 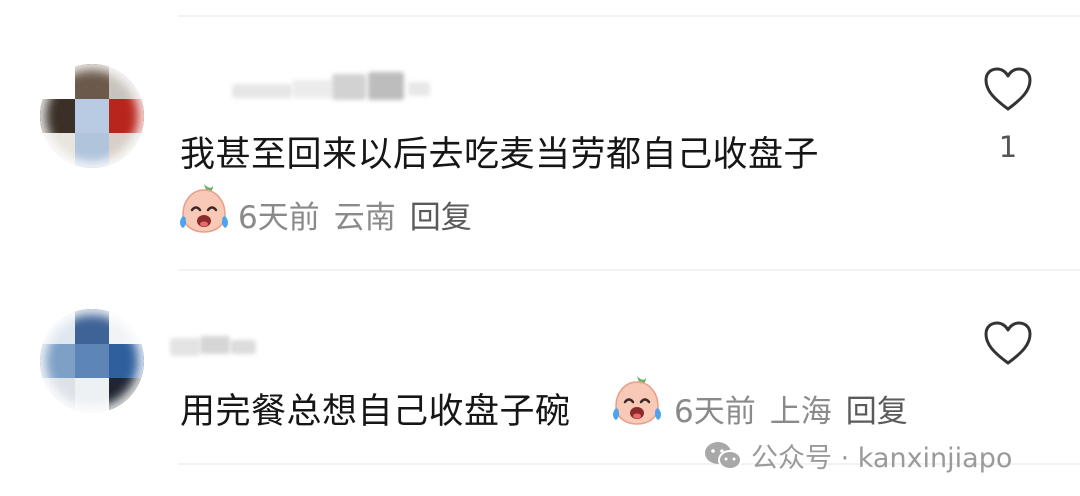 I want to click on like-count: 1, so click(x=1008, y=147).